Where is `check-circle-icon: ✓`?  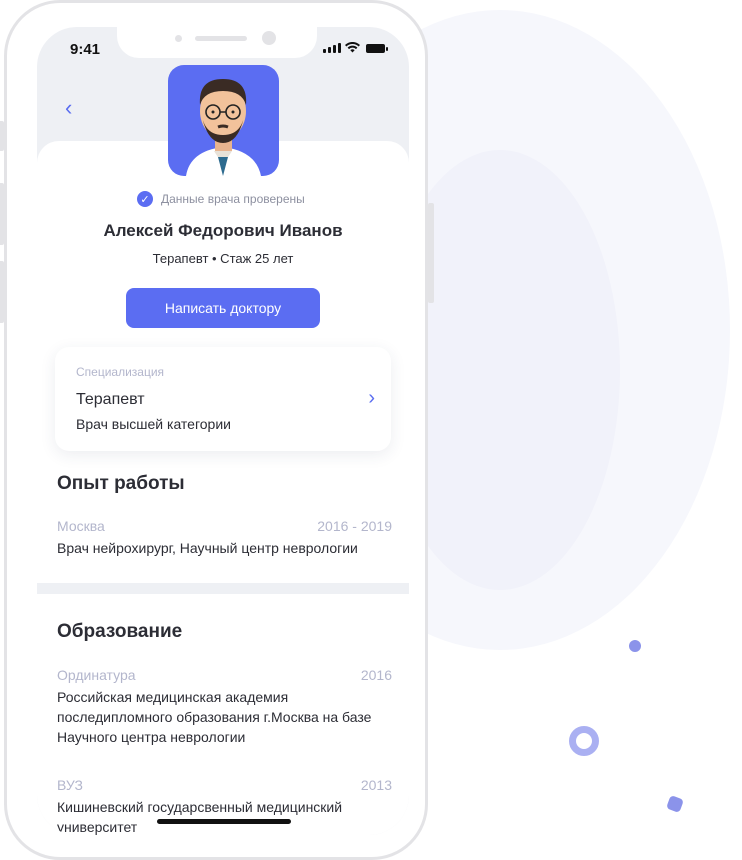
check-circle-icon: ✓ is located at coordinates (145, 199).